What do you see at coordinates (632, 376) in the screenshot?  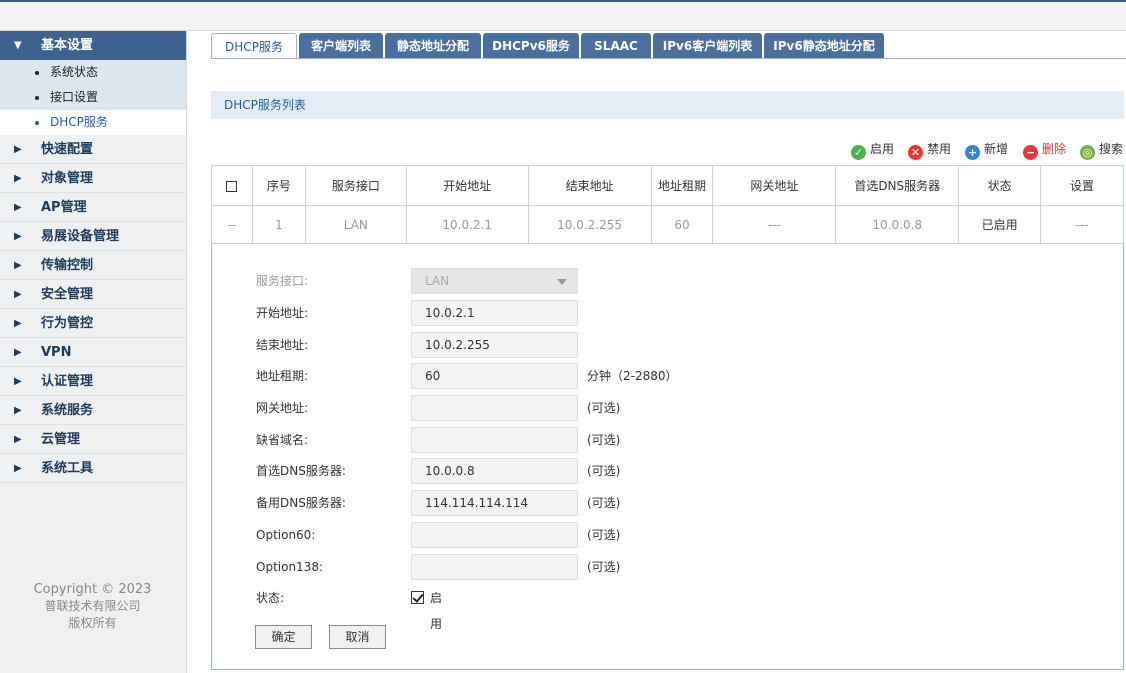 I see `lease-hint: 分钟（2-2880）` at bounding box center [632, 376].